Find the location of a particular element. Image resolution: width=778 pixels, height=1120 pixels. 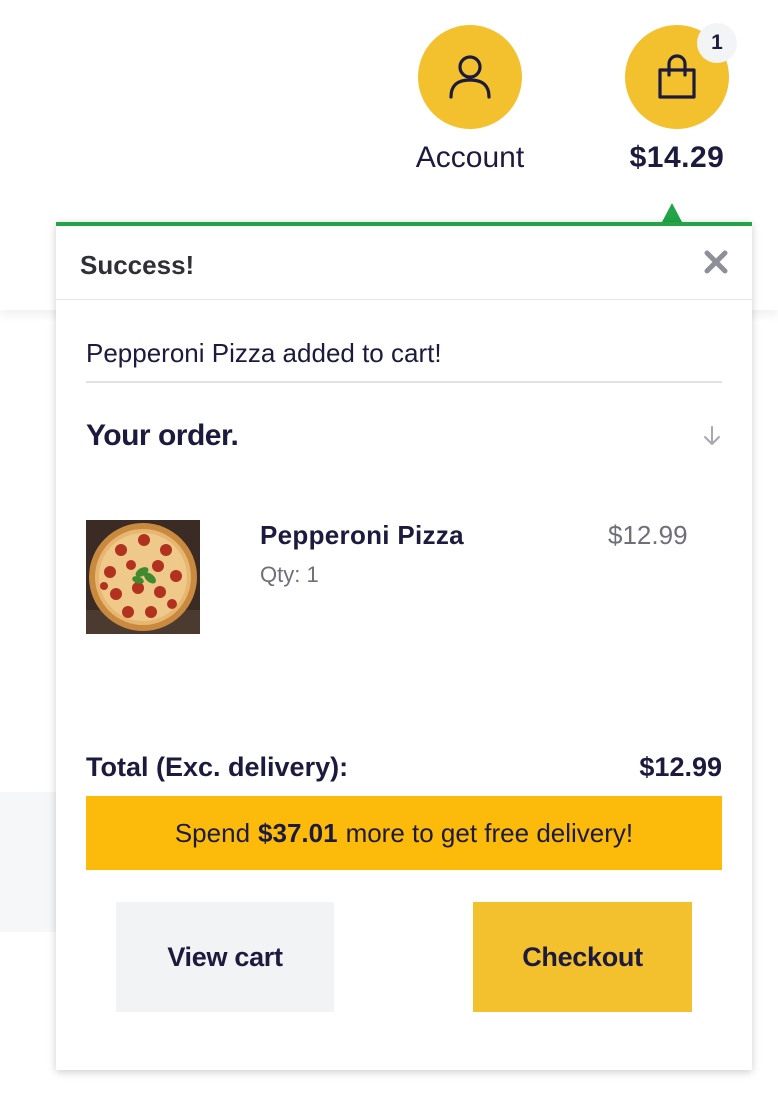

account-button: Account is located at coordinates (470, 100).